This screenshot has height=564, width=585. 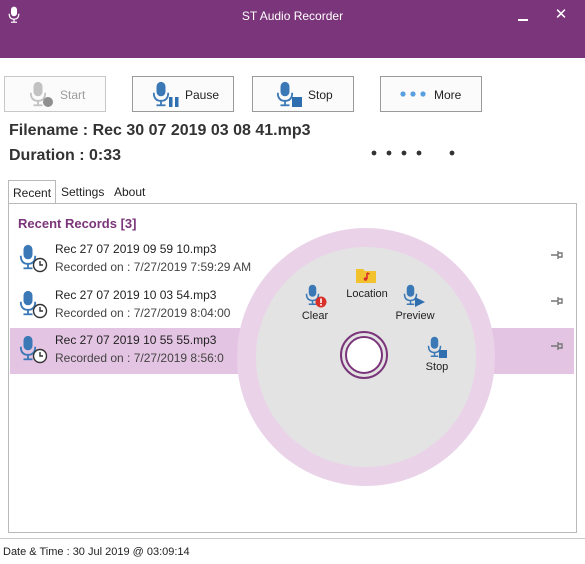 I want to click on record-name: Rec 27 07 2019 10 03 54.mp3, so click(x=136, y=295).